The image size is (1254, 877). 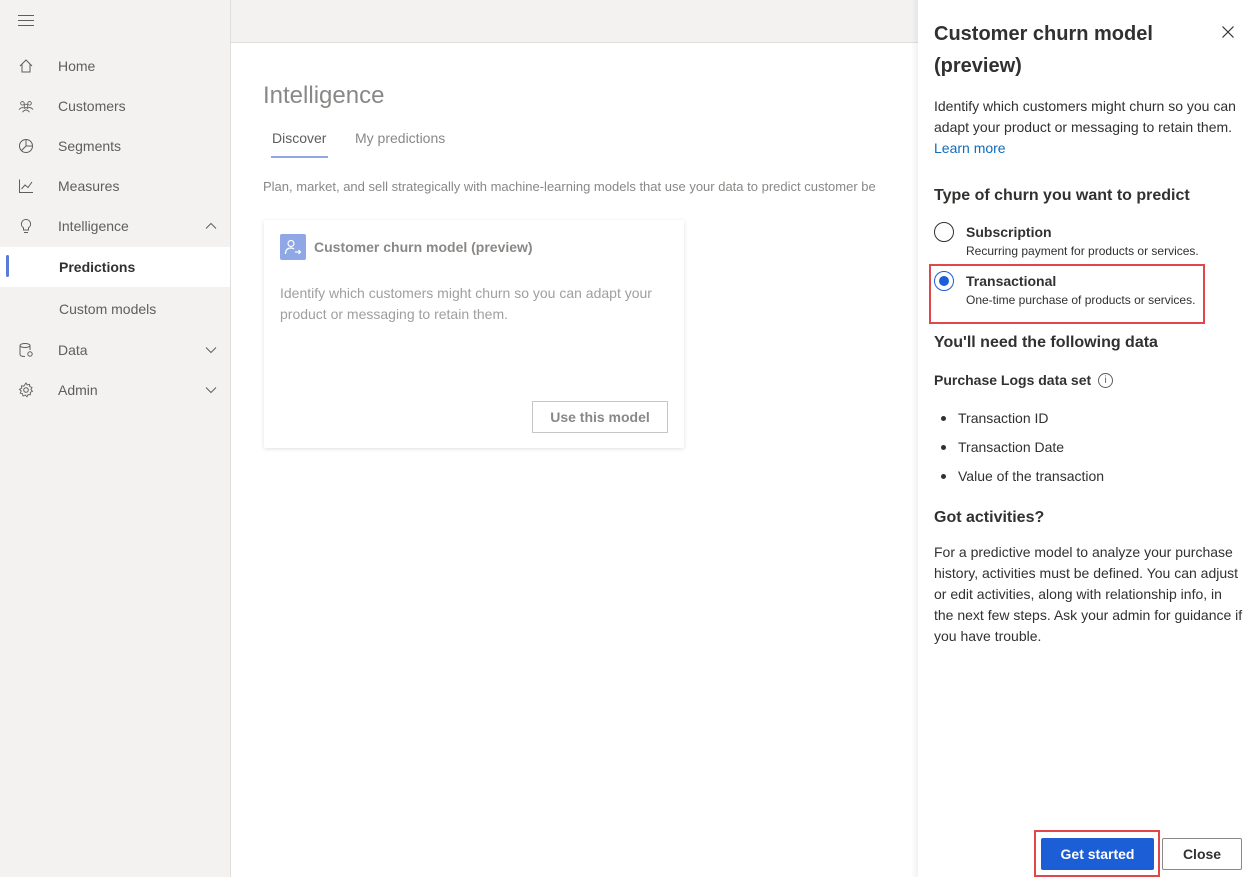 I want to click on pie-chart-icon, so click(x=26, y=146).